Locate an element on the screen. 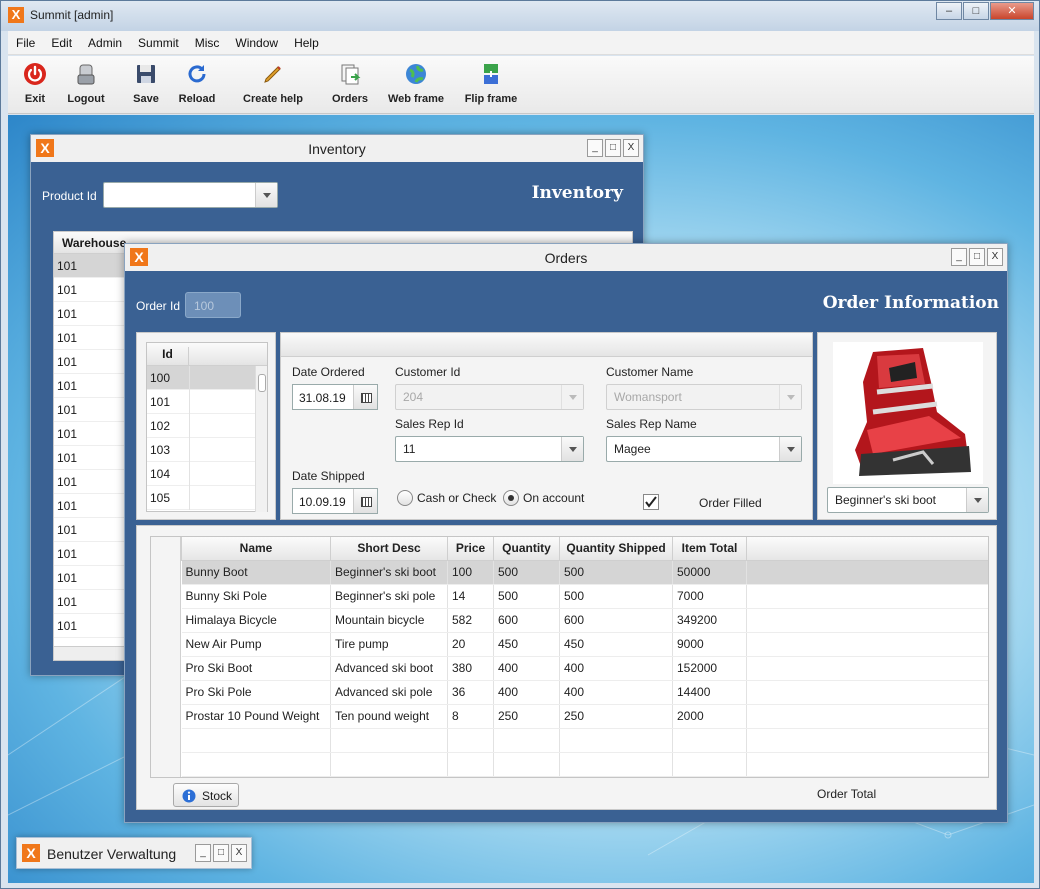  price-column-header: Price is located at coordinates (470, 549).